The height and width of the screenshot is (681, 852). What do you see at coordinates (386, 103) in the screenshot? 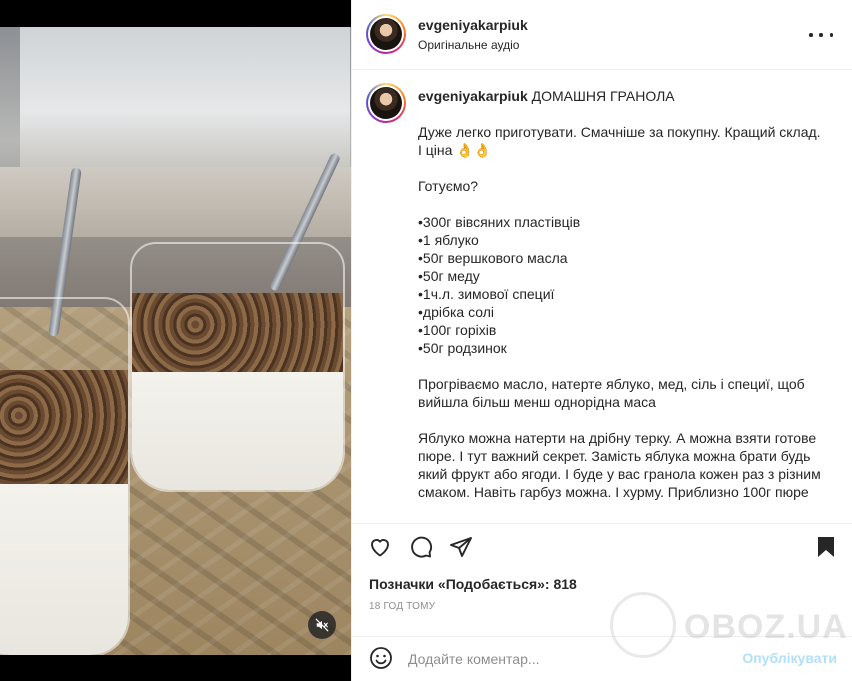
I see `caption-avatar` at bounding box center [386, 103].